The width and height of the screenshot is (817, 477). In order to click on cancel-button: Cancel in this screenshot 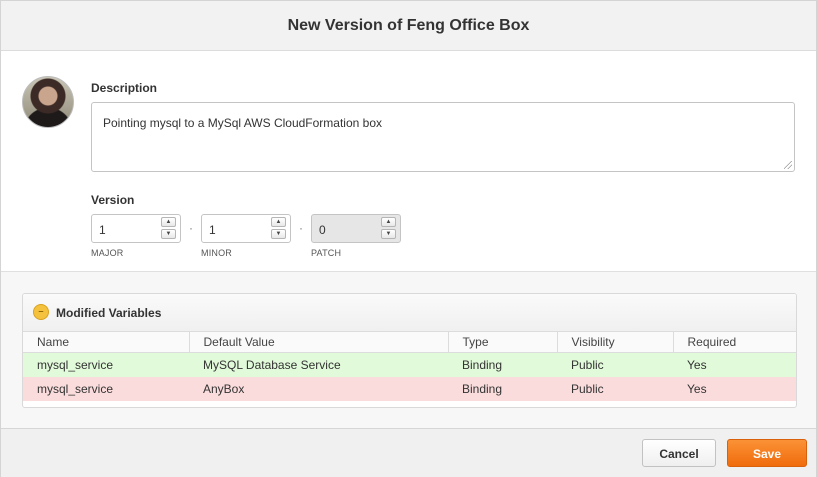, I will do `click(679, 453)`.